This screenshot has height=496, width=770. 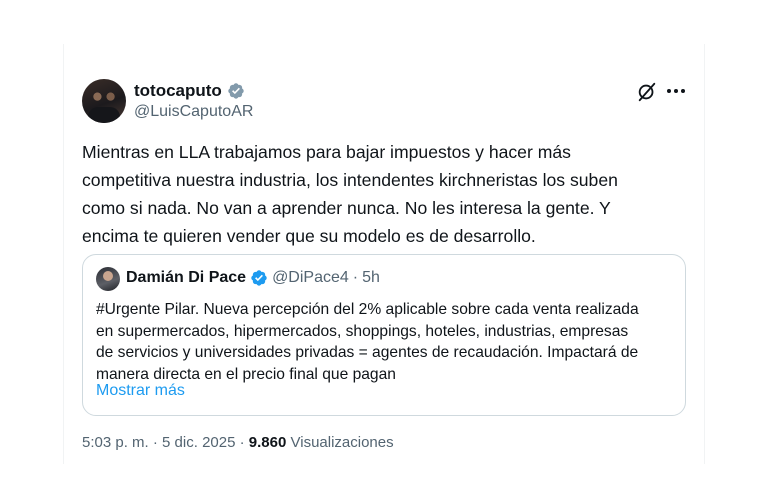 I want to click on views-label: Visualizaciones, so click(x=342, y=442).